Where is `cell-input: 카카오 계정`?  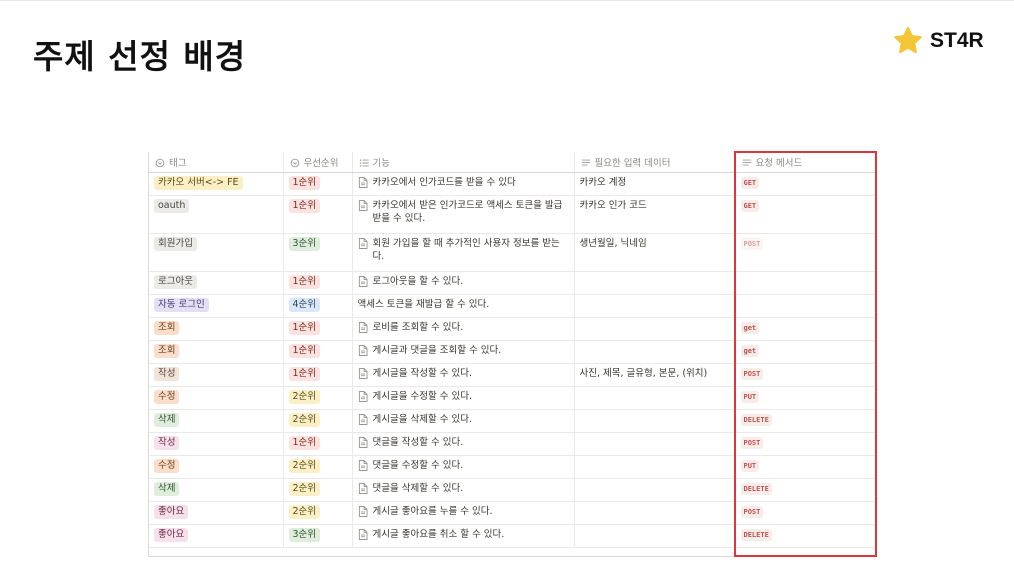
cell-input: 카카오 계정 is located at coordinates (655, 184).